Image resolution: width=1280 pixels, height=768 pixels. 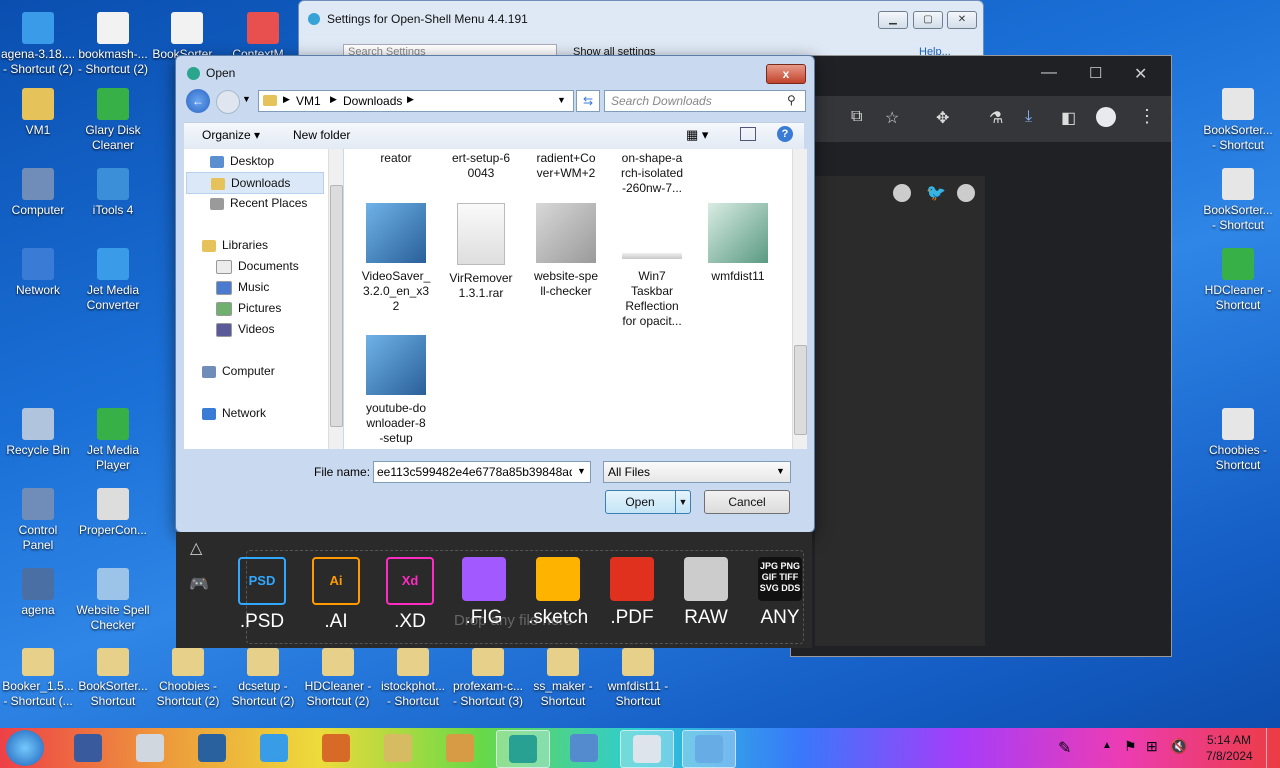 I want to click on open-split-arrow-icon: ▼, so click(x=682, y=502).